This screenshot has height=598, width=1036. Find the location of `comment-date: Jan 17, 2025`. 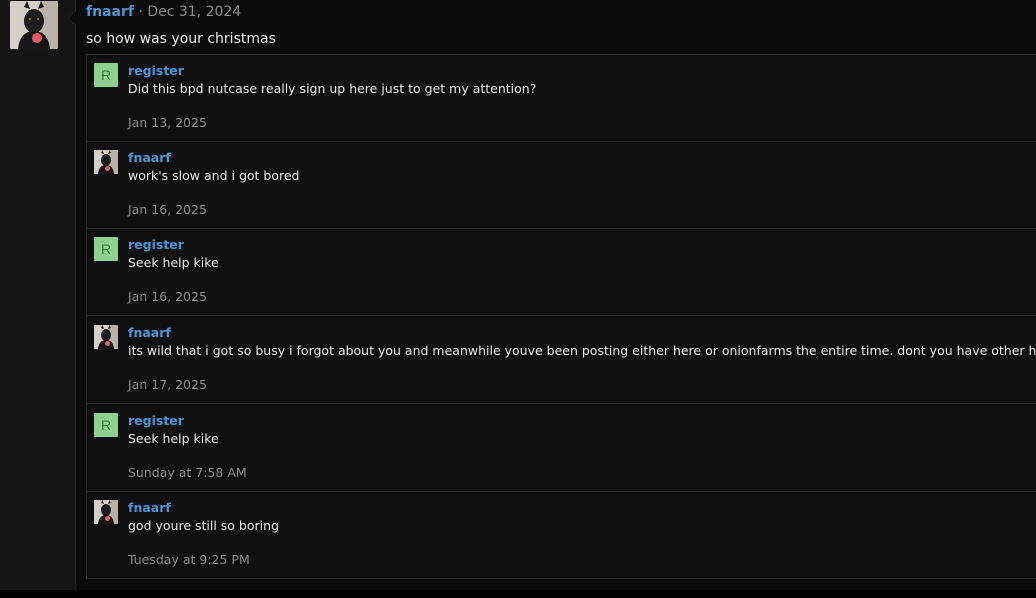

comment-date: Jan 17, 2025 is located at coordinates (167, 385).